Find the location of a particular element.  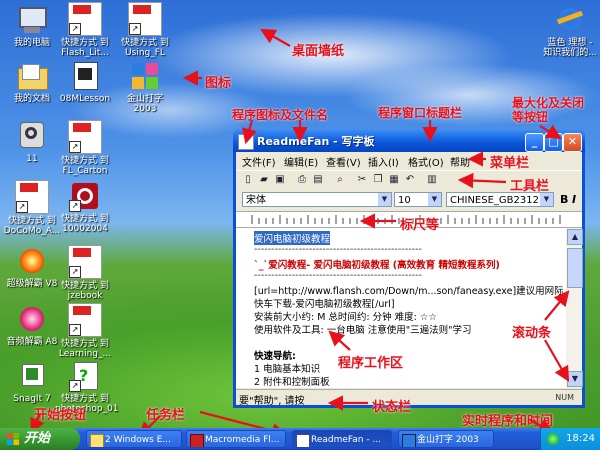

window-titlebar: ReadmeFan - 写字板 _ □ ✕ is located at coordinates (409, 141).